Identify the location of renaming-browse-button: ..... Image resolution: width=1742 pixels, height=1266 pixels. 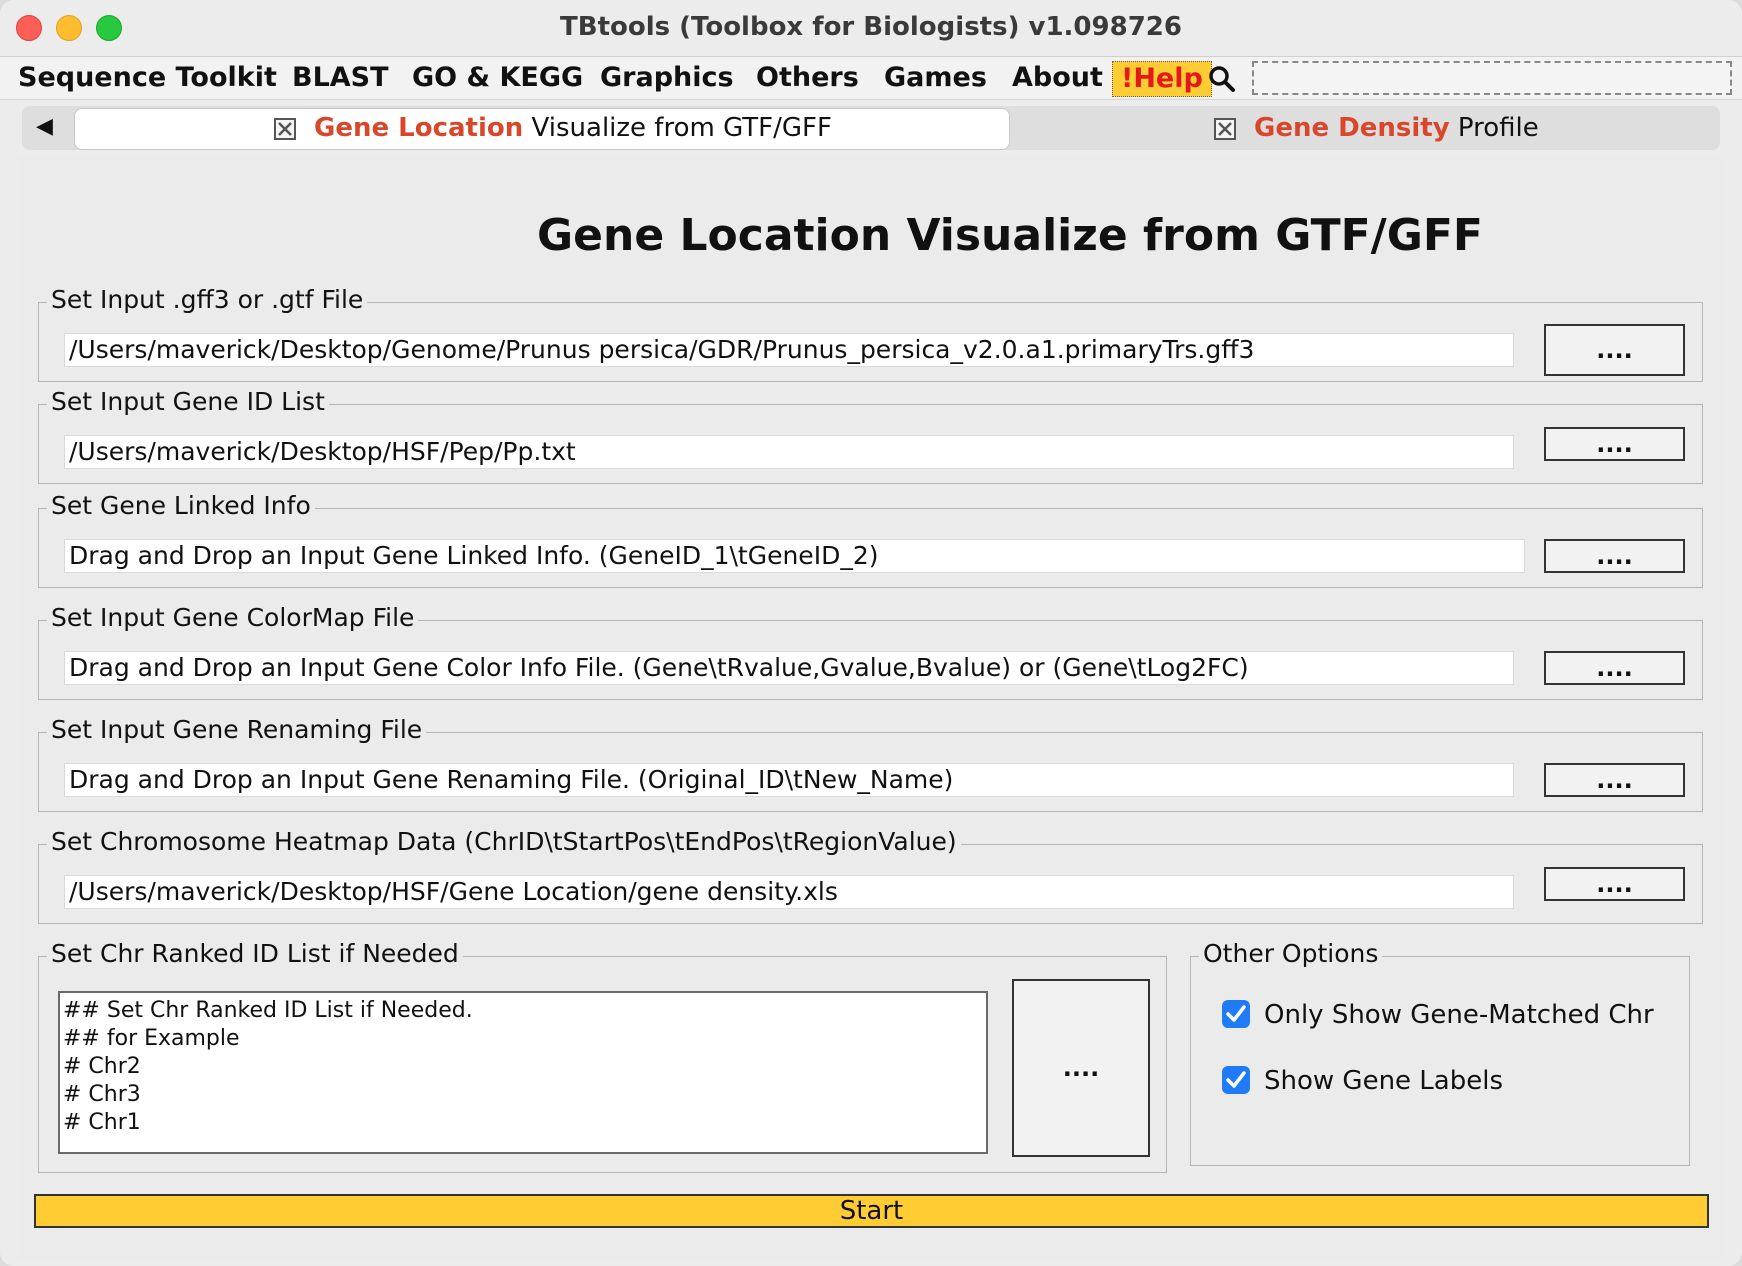
(1614, 780).